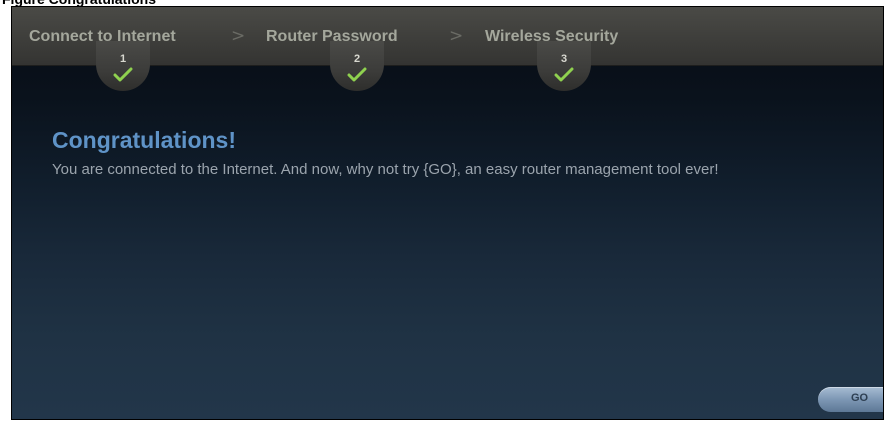  What do you see at coordinates (357, 74) in the screenshot?
I see `step-2-check-icon` at bounding box center [357, 74].